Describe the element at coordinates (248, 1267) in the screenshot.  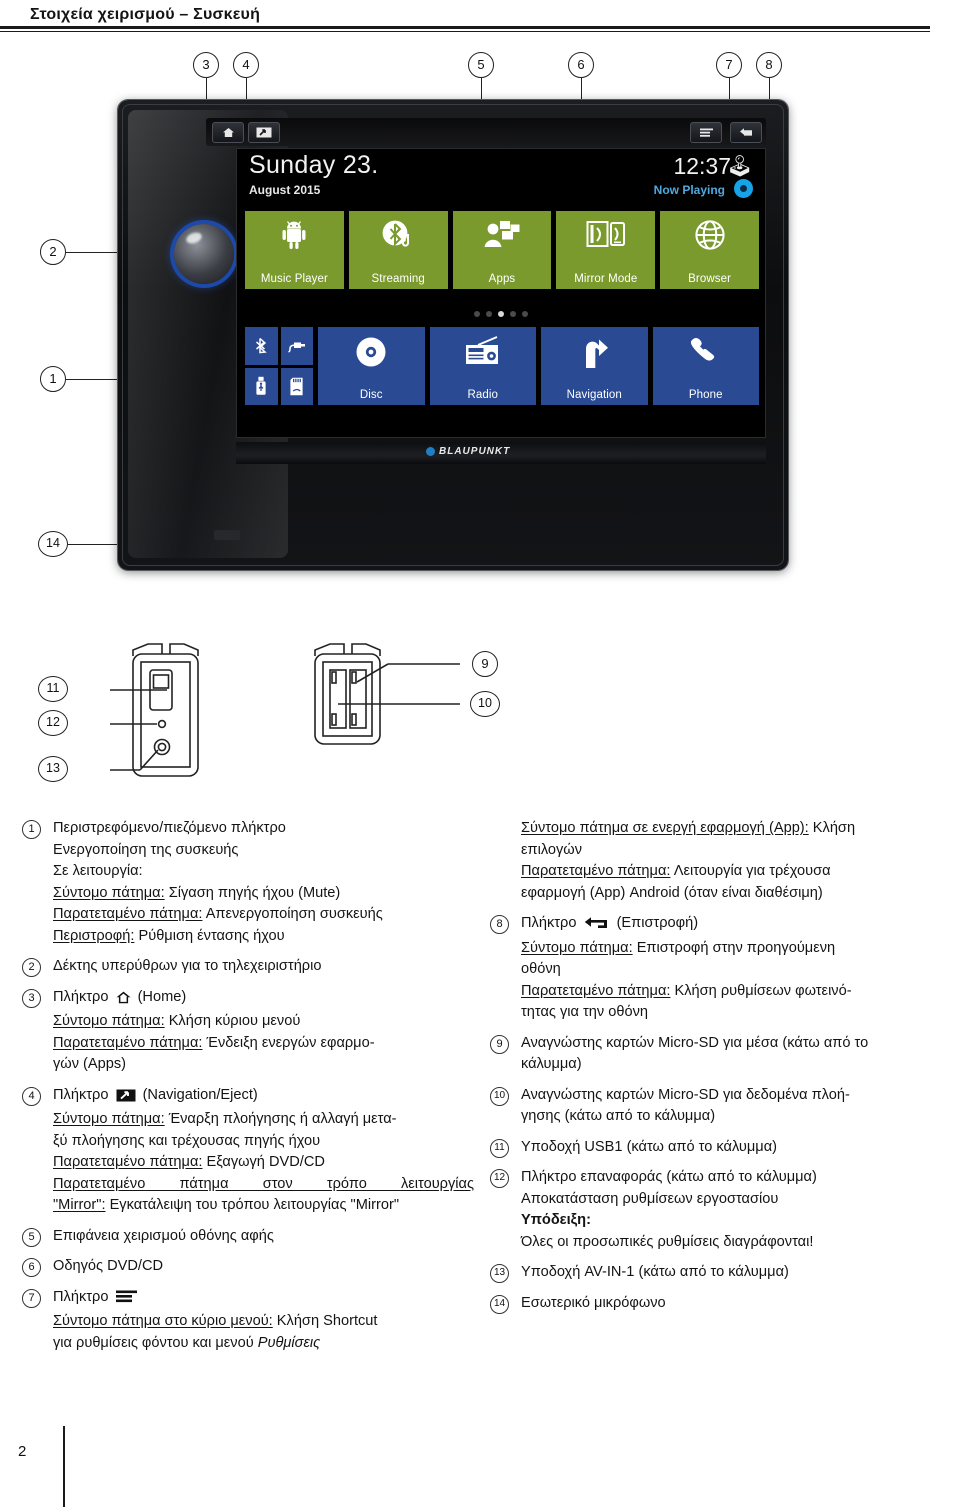
I see `legend-entry-6: 6 Οδηγός DVD/CD` at that location.